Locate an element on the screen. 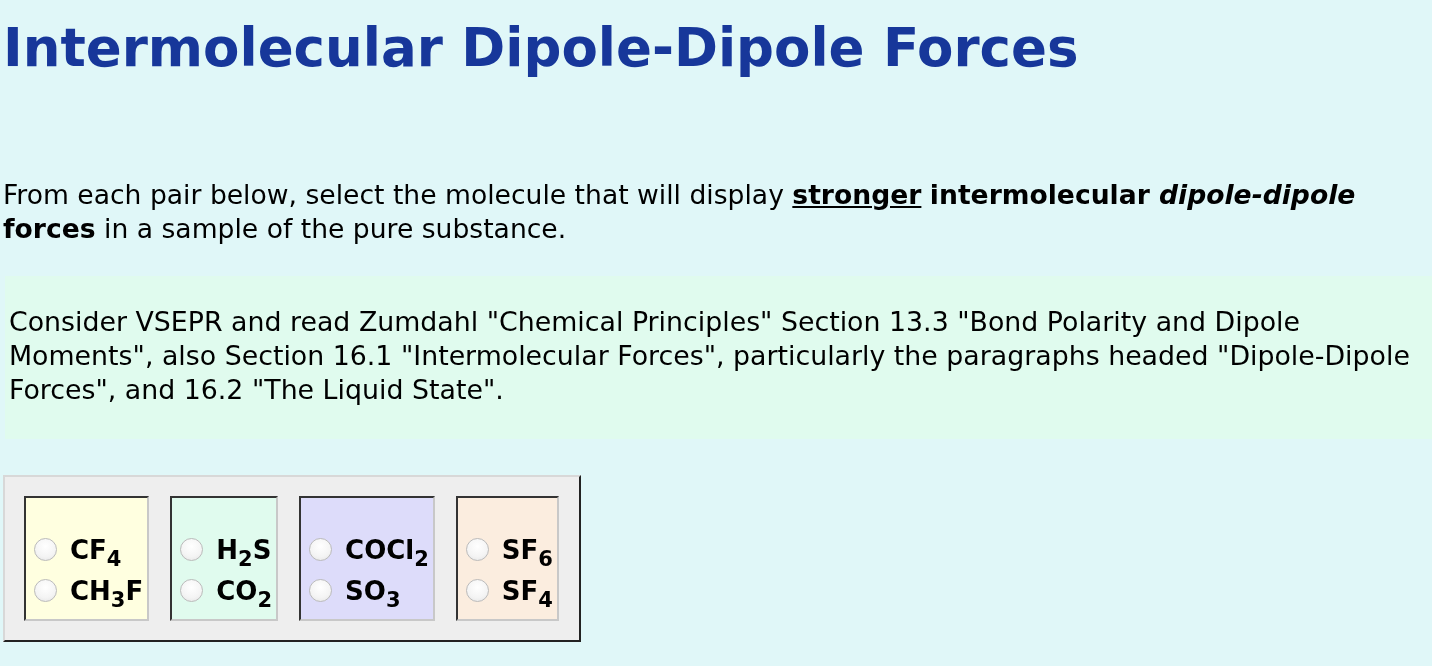 The image size is (1432, 666). formula-label: CH$_{3}$F is located at coordinates (107, 590).